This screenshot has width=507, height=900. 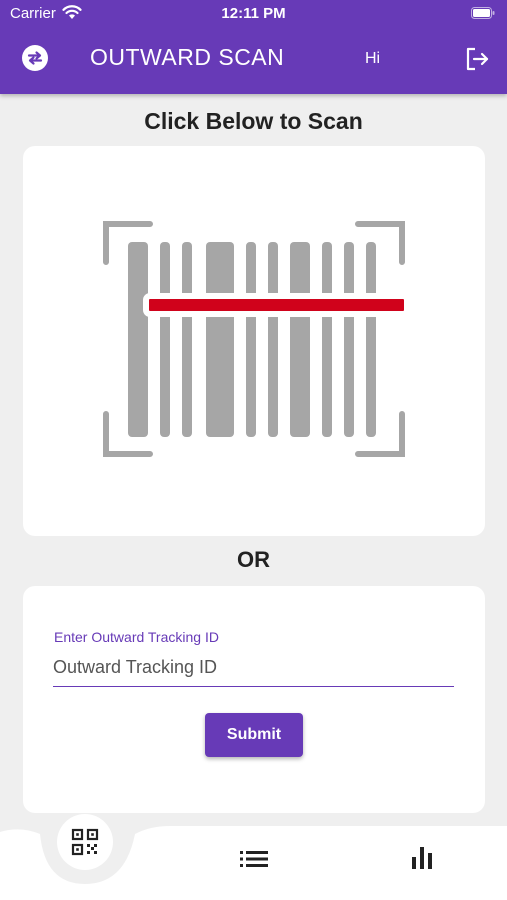 What do you see at coordinates (423, 858) in the screenshot?
I see `bar-chart-icon` at bounding box center [423, 858].